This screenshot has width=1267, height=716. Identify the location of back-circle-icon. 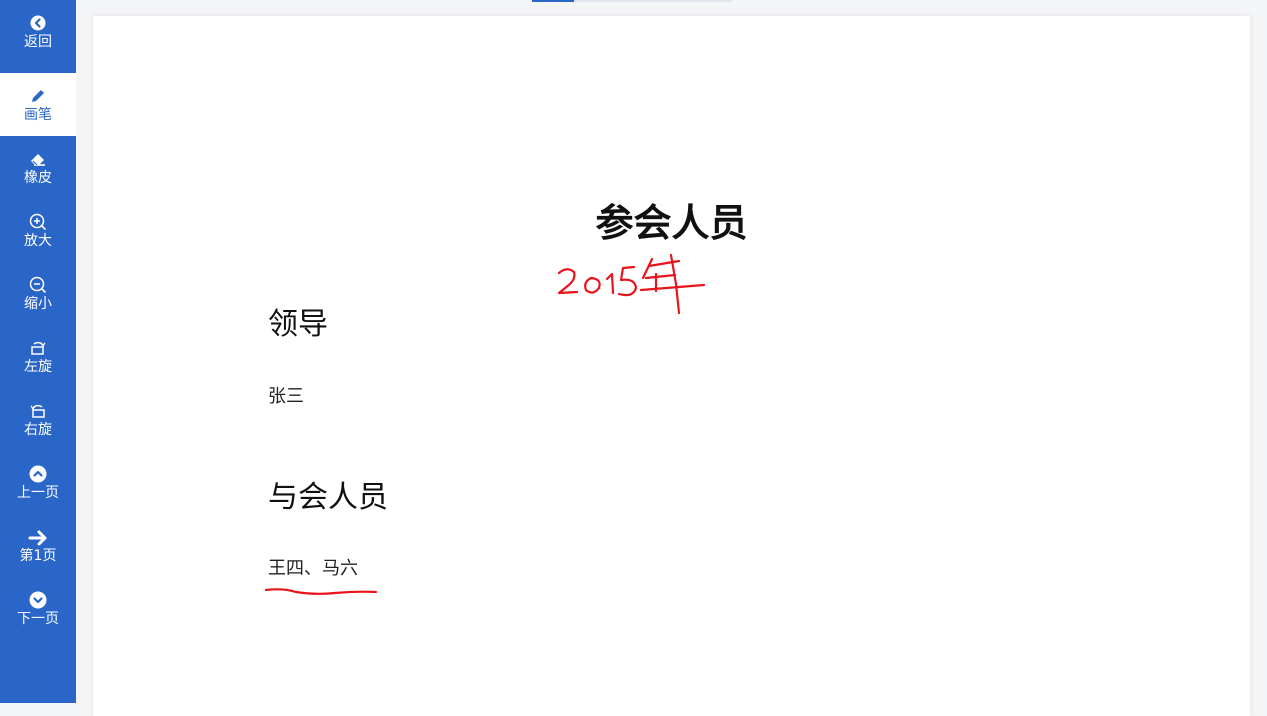
(38, 23).